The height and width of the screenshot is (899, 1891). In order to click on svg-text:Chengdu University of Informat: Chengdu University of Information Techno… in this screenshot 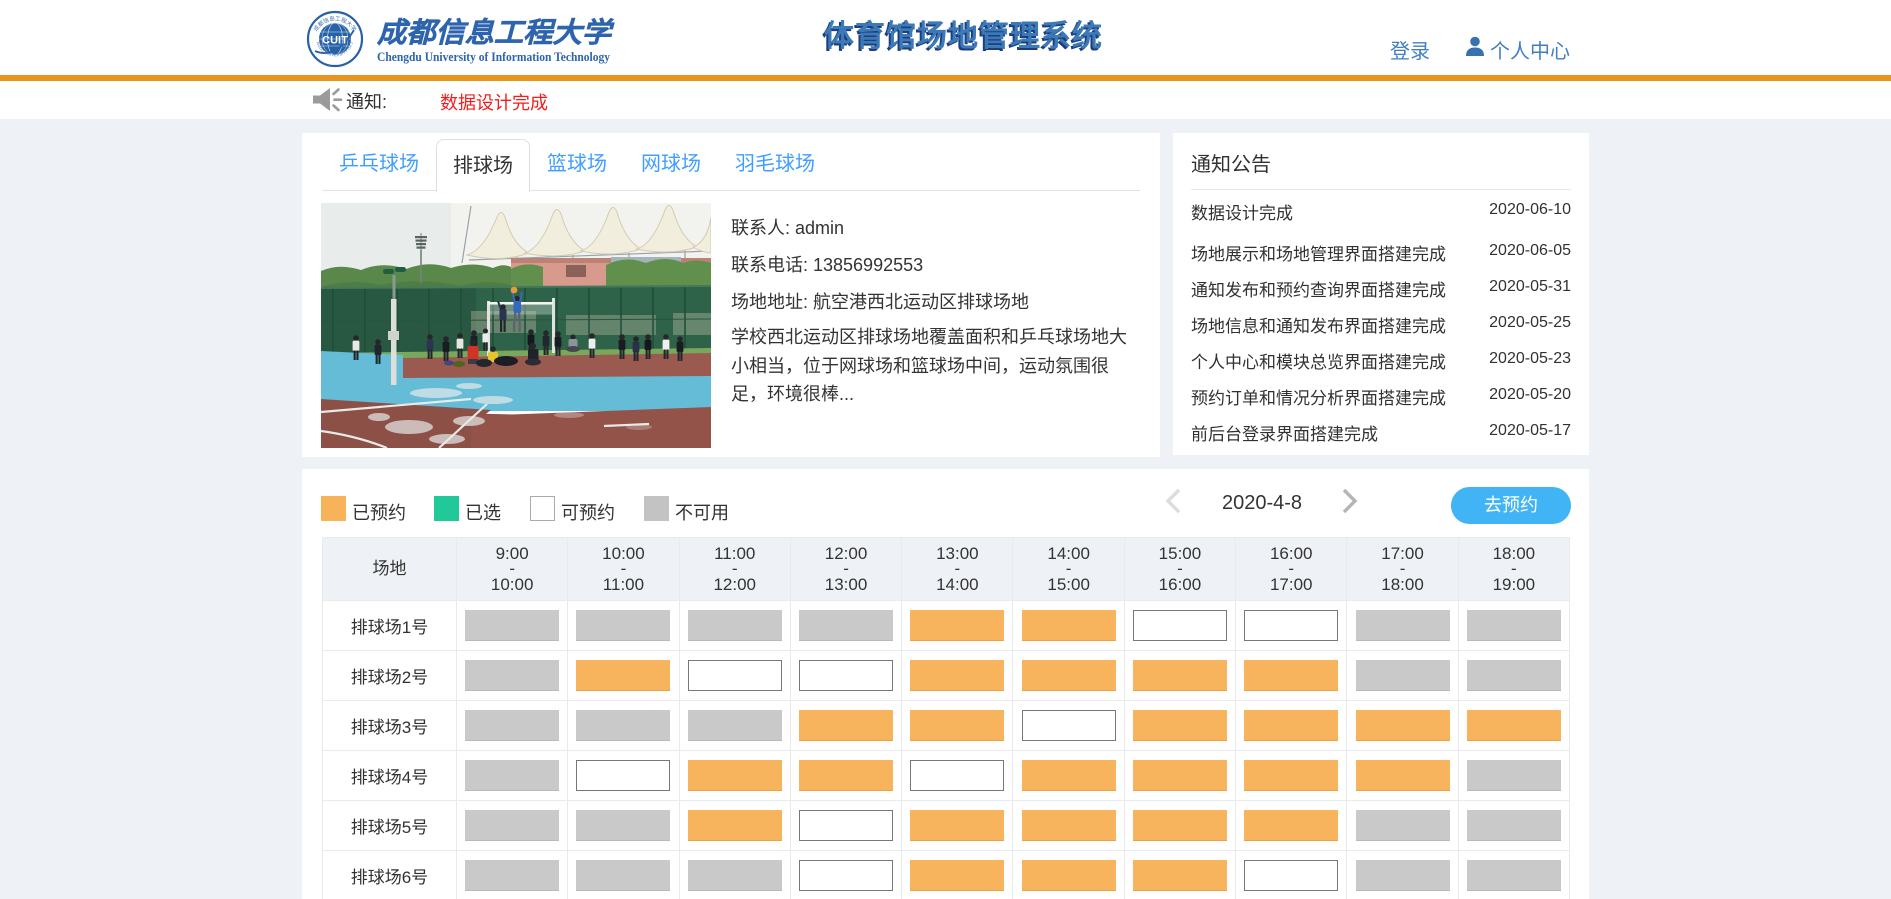, I will do `click(493, 56)`.